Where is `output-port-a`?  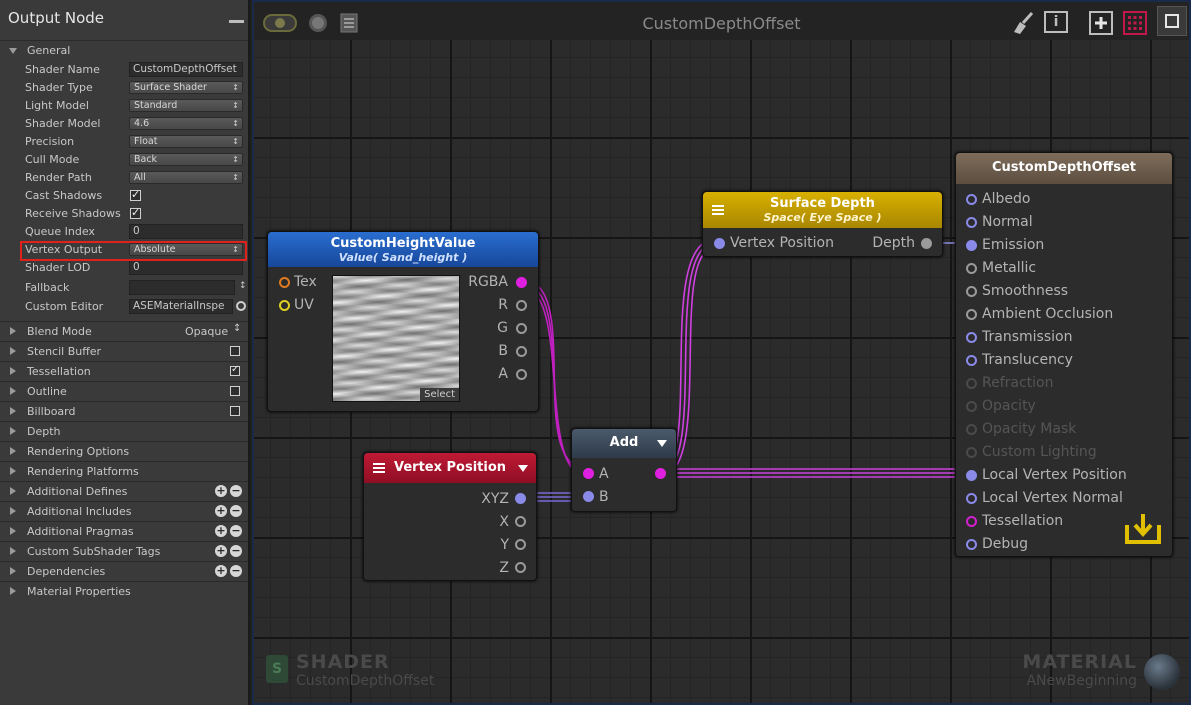 output-port-a is located at coordinates (521, 374).